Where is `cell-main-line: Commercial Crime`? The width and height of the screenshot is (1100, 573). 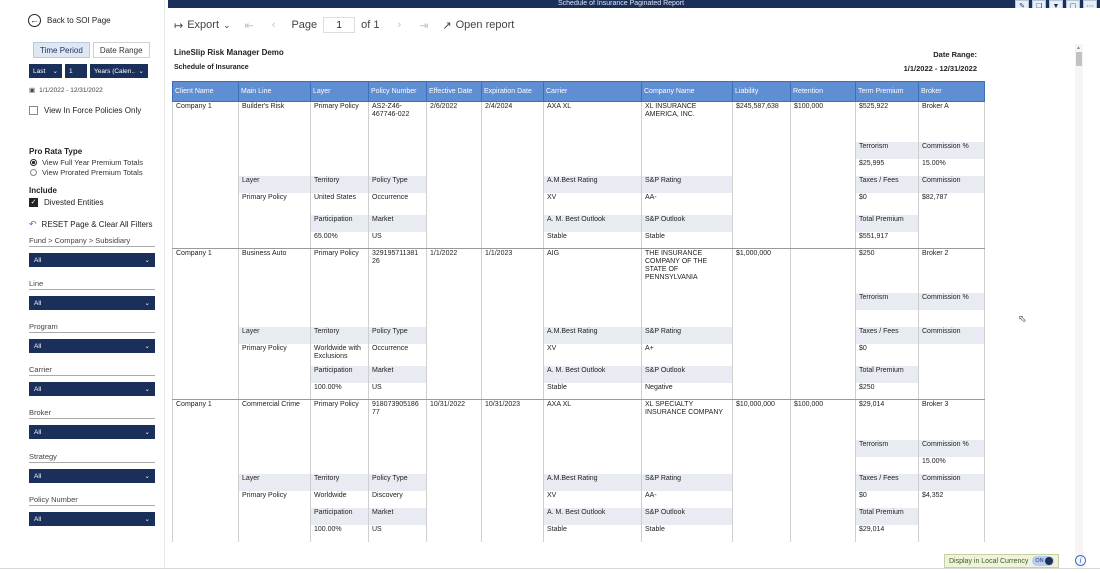
cell-main-line: Commercial Crime is located at coordinates (274, 419).